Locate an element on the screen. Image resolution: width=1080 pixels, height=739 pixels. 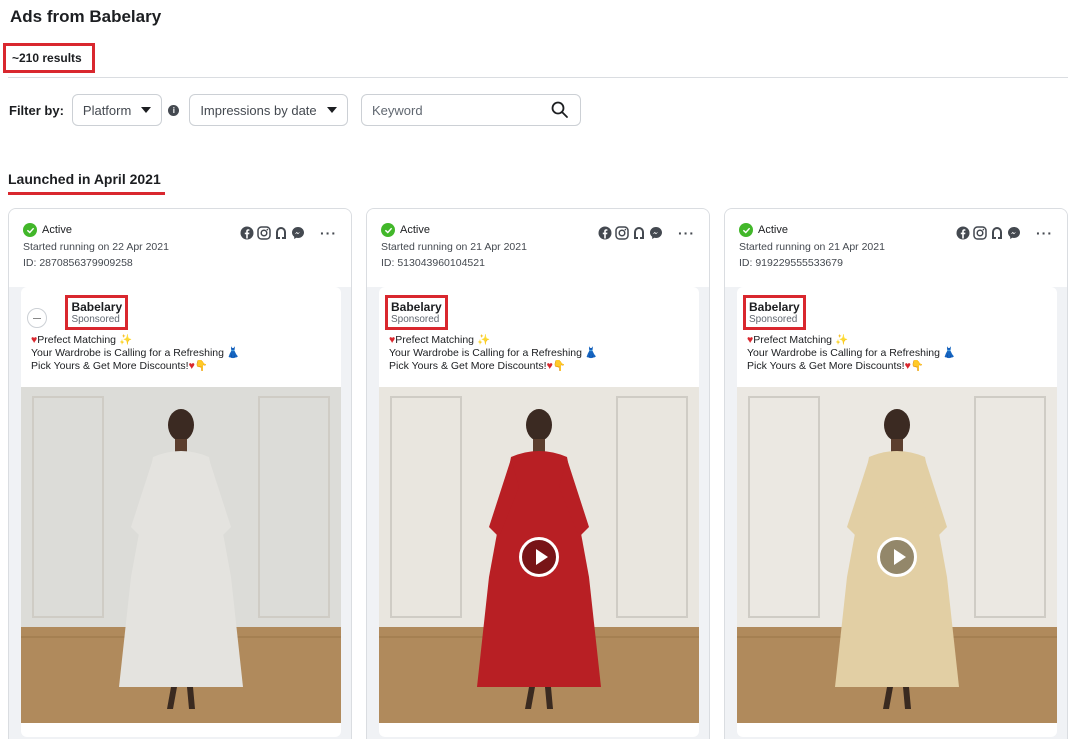
search-icon is located at coordinates (560, 110).